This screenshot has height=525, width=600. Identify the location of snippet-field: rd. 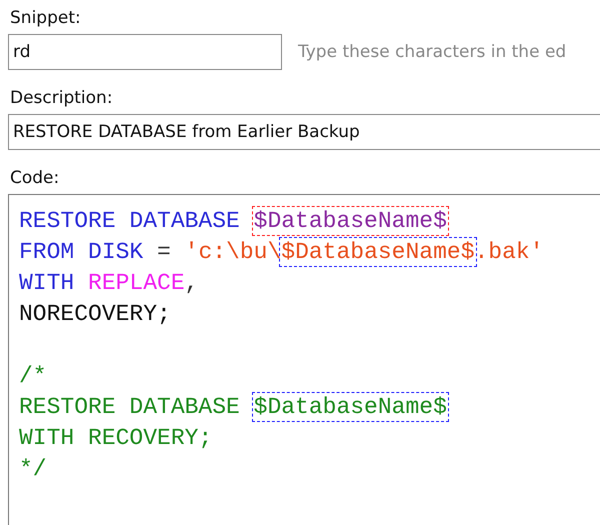
(145, 52).